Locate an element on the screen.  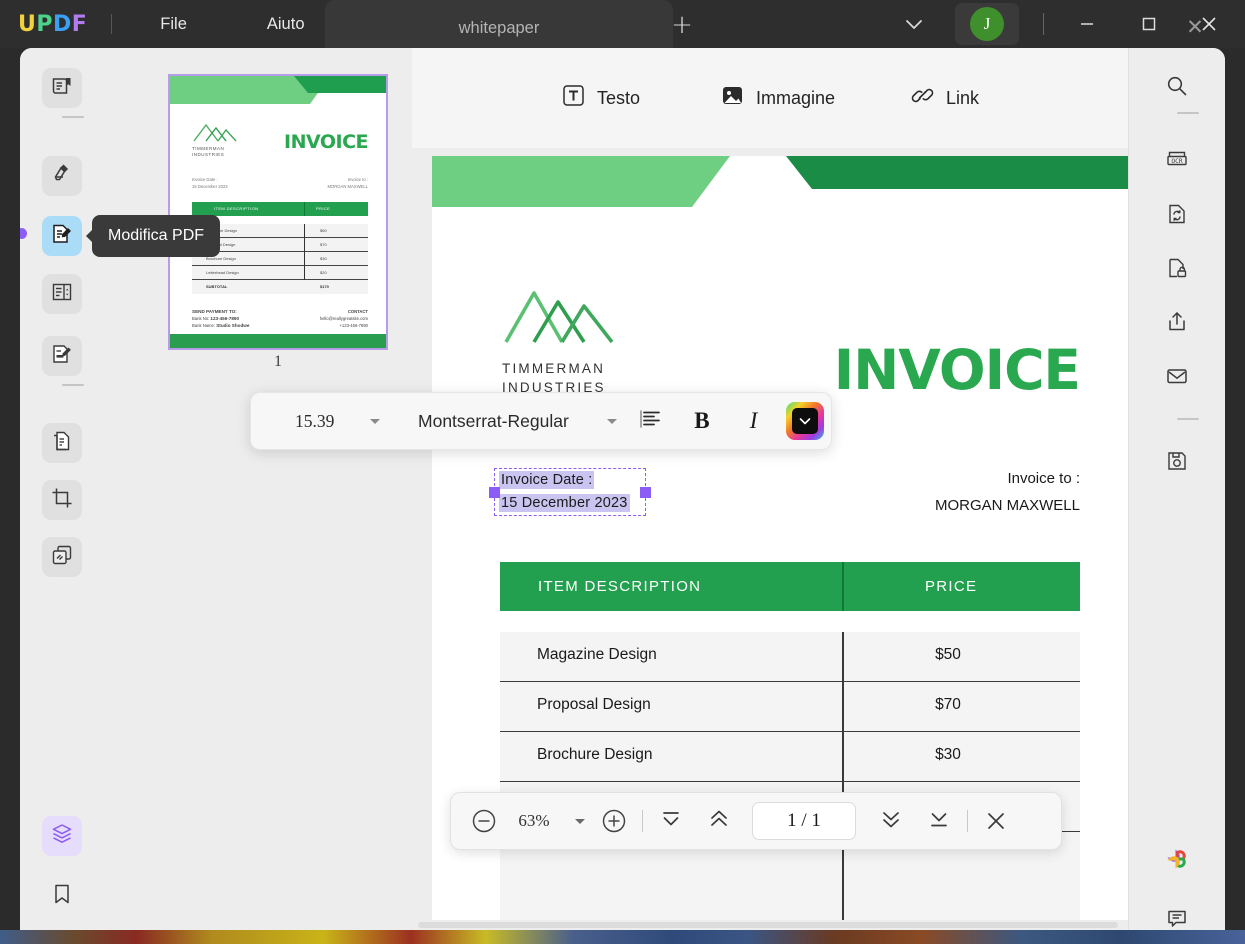
logo-letter-p: P is located at coordinates (44, 24).